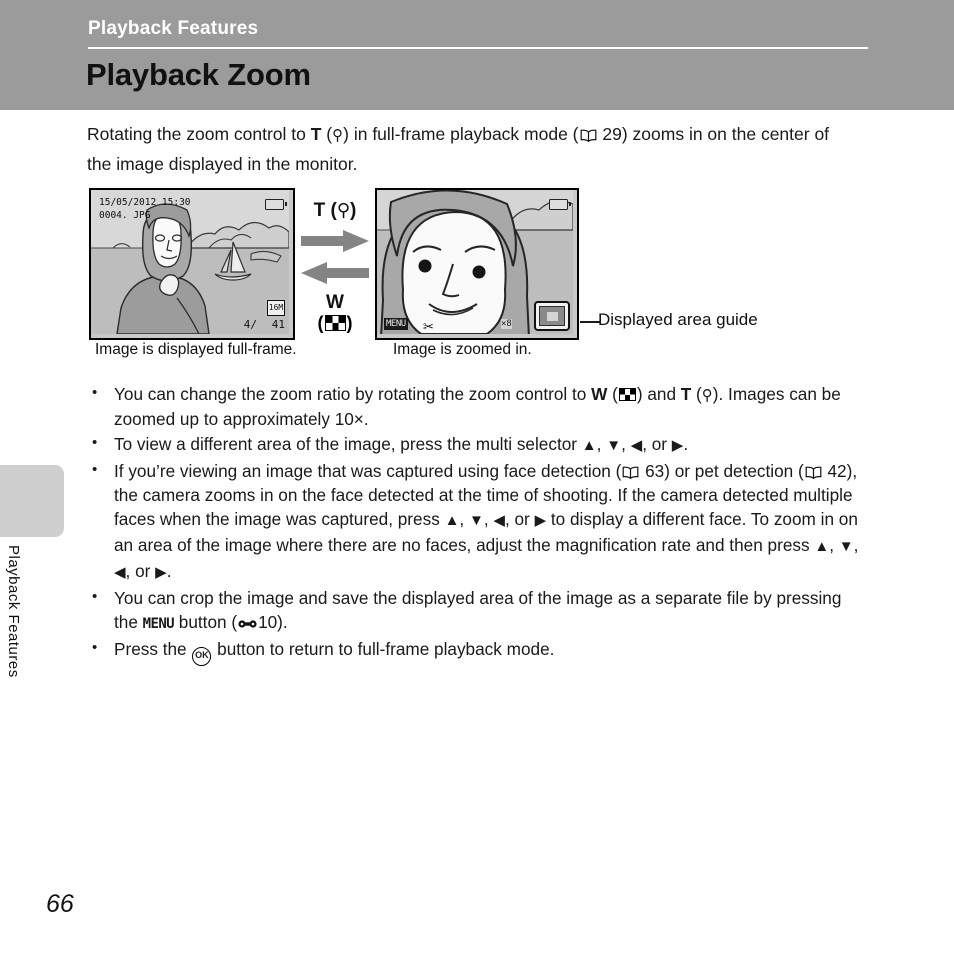 The width and height of the screenshot is (954, 954). I want to click on area-guide-frame, so click(552, 316).